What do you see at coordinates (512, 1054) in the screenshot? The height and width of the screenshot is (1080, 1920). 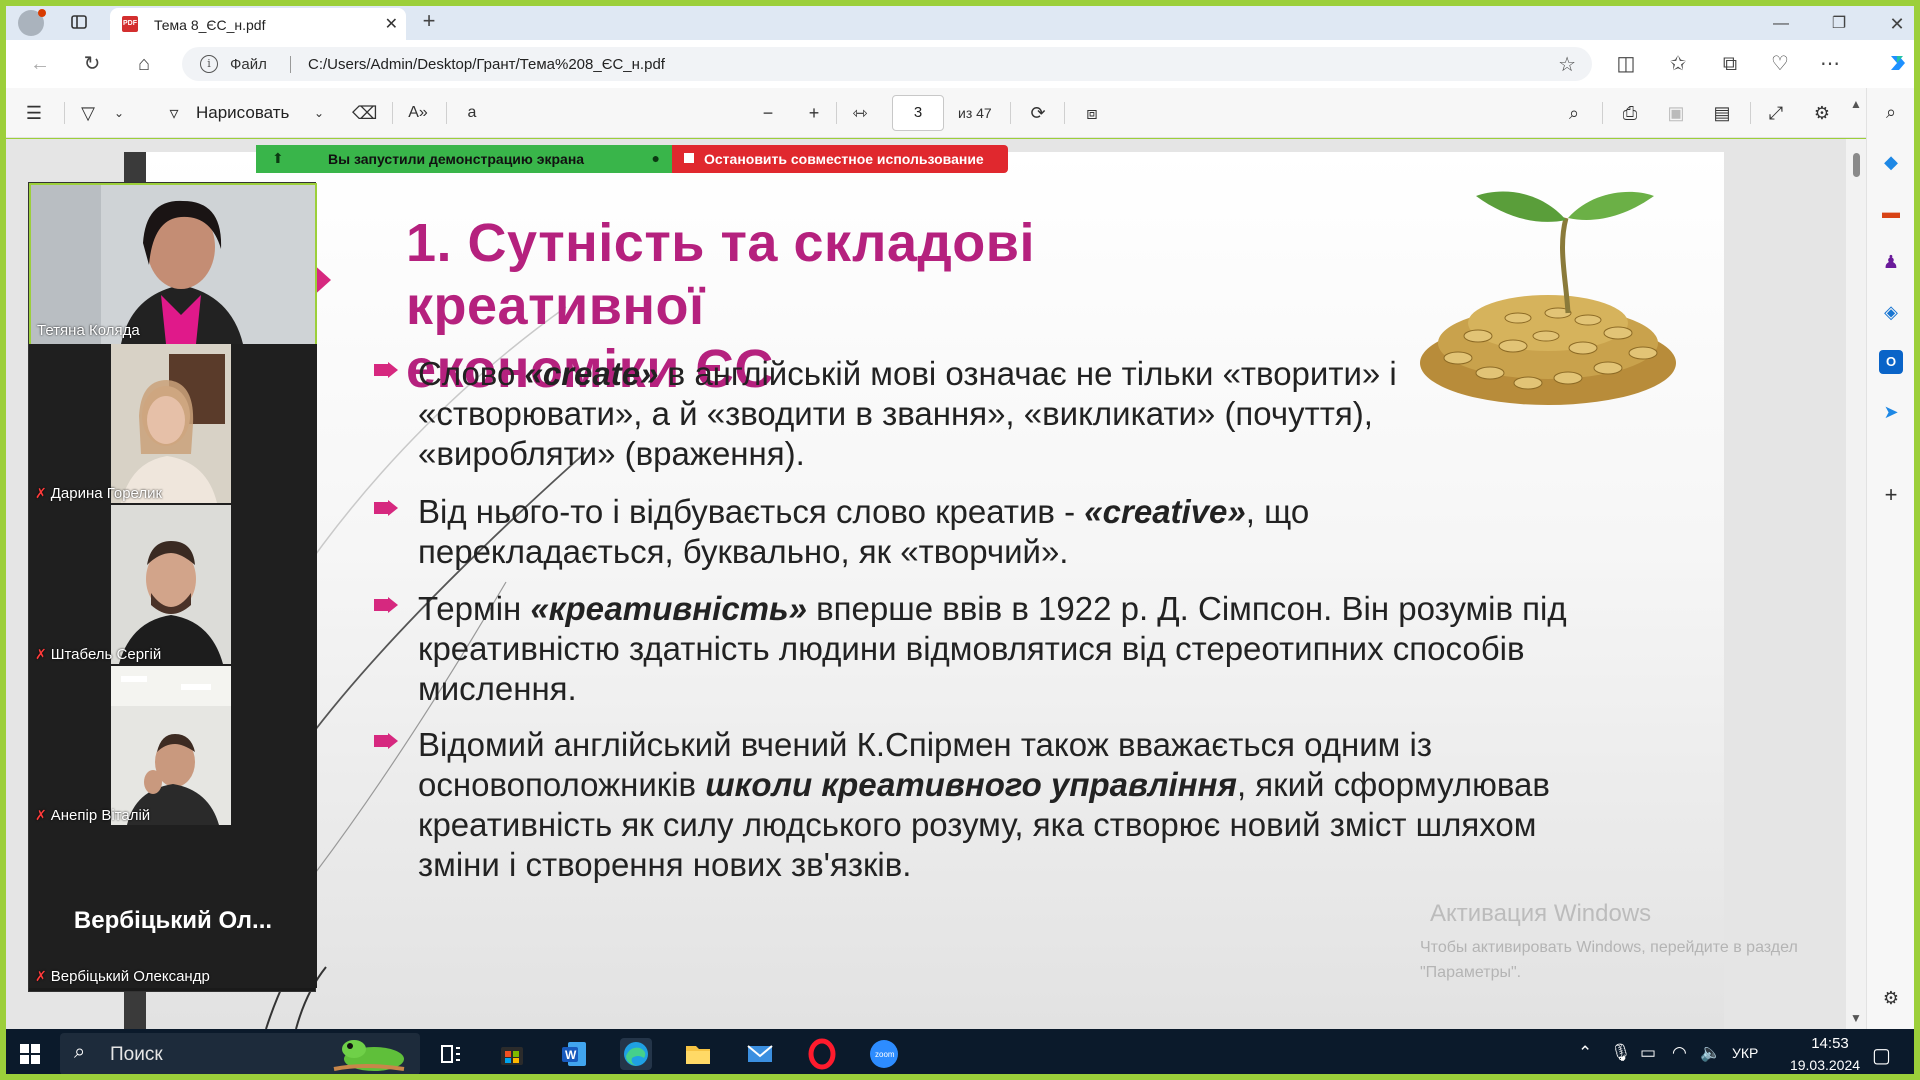 I see `microsoft-store-icon` at bounding box center [512, 1054].